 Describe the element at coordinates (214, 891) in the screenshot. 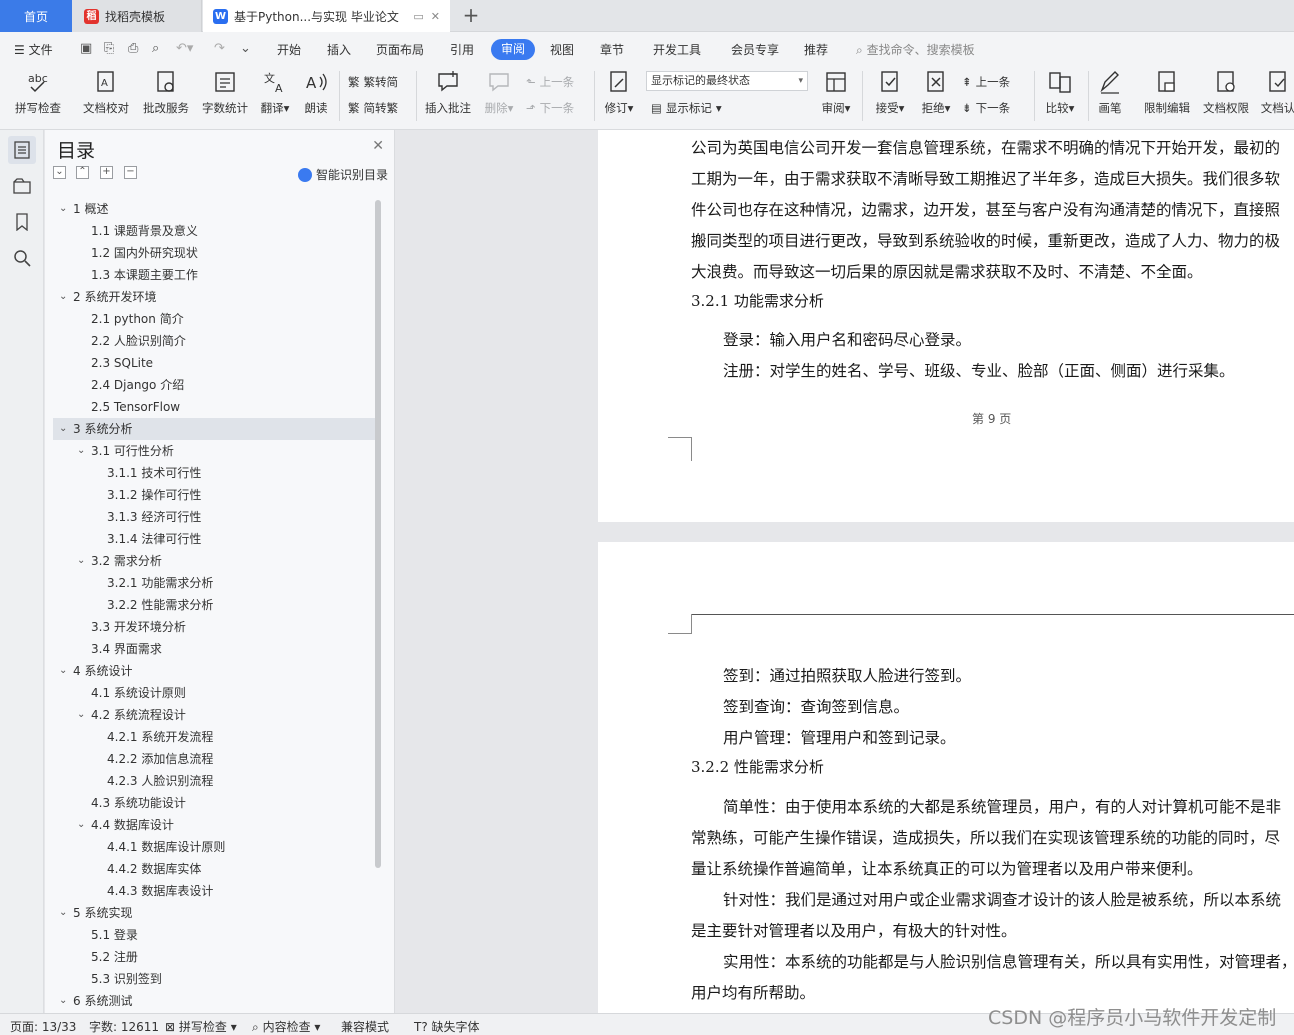

I see `toc-item: 4.4.3 数据库表设计` at that location.